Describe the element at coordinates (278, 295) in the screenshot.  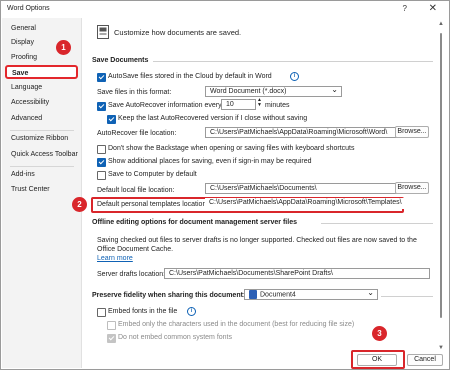
I see `fidelity-document-value: Document4` at that location.